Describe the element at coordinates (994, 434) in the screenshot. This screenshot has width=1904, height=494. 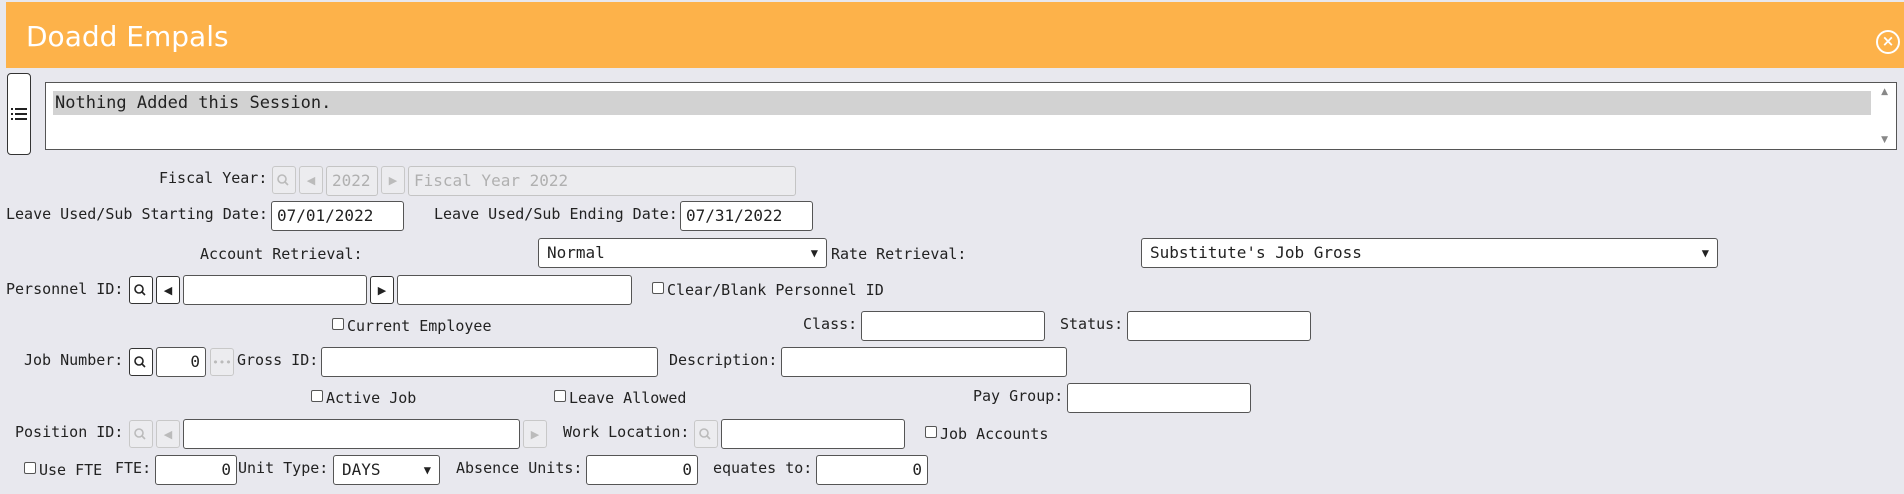
I see `job-accounts-label: Job Accounts` at that location.